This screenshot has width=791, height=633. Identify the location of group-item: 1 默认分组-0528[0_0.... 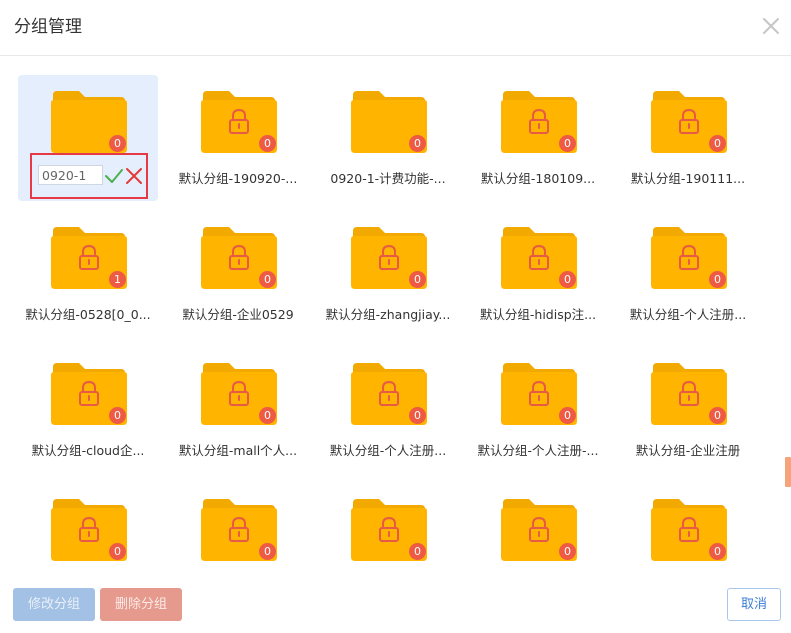
(88, 274).